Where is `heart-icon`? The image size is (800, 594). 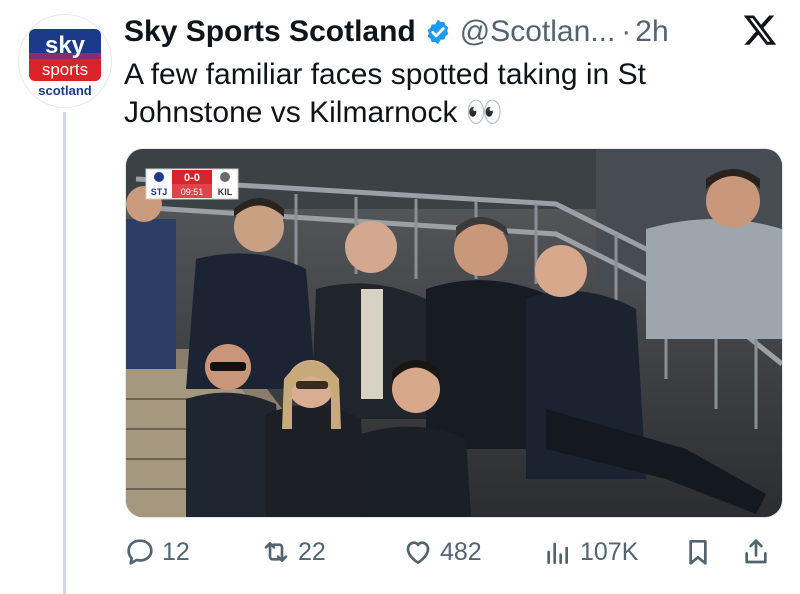
heart-icon is located at coordinates (418, 552).